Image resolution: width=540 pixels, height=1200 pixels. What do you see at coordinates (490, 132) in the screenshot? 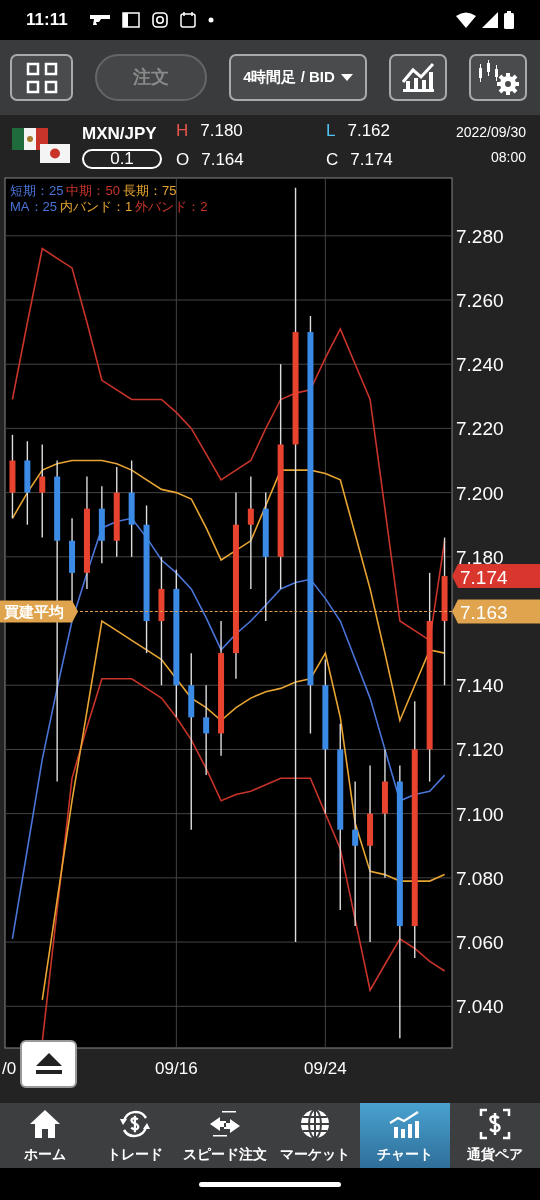
I see `quote-date: 2022/09/30` at bounding box center [490, 132].